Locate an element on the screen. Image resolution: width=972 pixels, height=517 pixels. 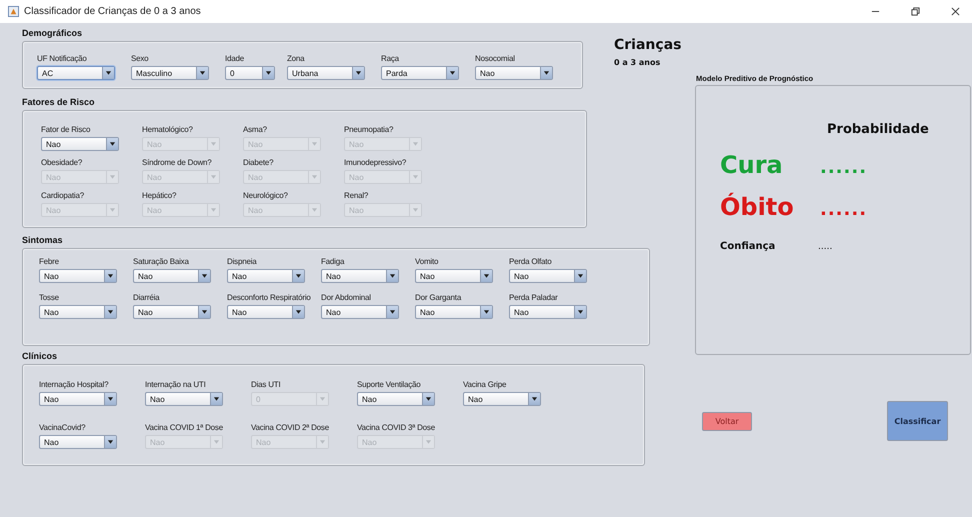
field-label: Vacina COVID 1ª Dose is located at coordinates (184, 427).